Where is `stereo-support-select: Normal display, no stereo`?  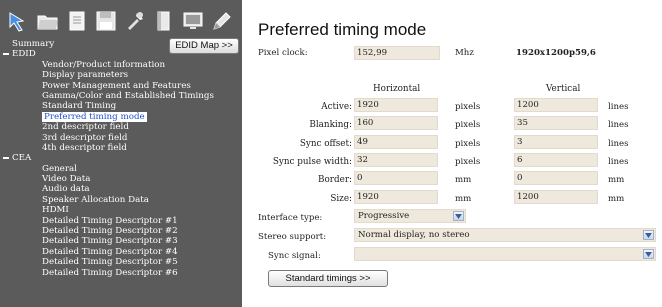
stereo-support-select: Normal display, no stereo is located at coordinates (505, 235).